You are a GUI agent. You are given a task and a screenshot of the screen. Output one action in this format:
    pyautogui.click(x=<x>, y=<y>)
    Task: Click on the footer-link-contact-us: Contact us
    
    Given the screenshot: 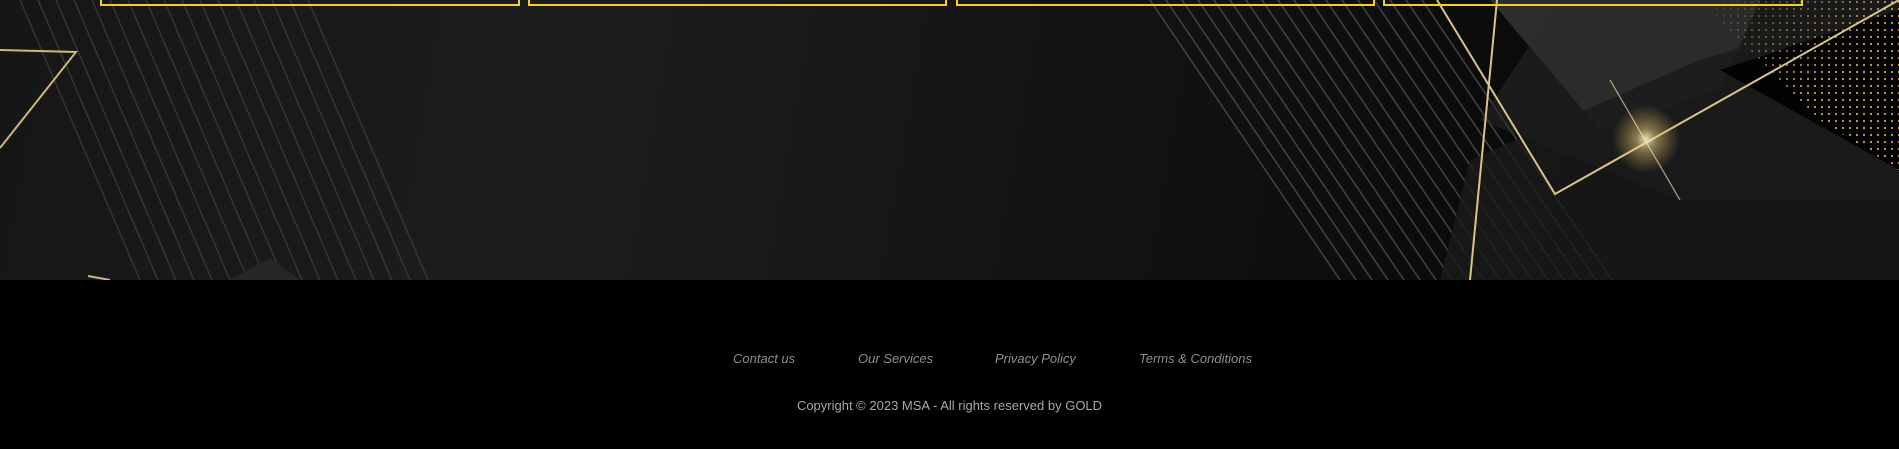 What is the action you would take?
    pyautogui.click(x=764, y=358)
    